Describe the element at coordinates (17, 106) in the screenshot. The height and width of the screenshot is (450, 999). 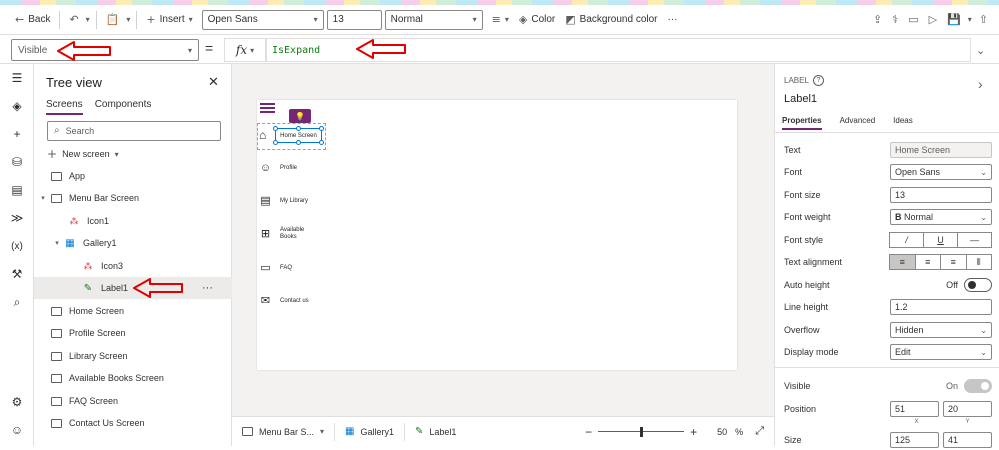
I see `tree-view-icon: ◈` at that location.